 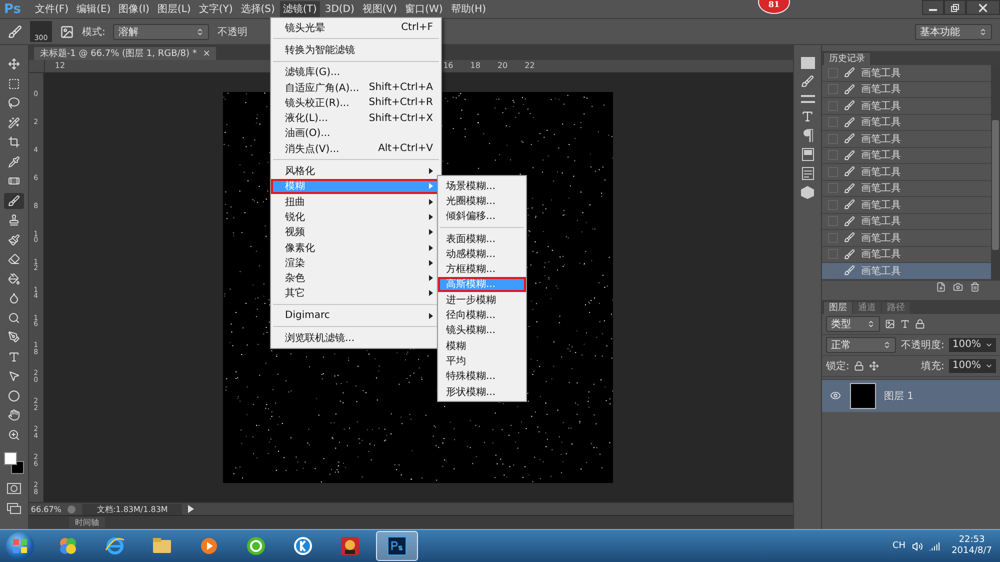 What do you see at coordinates (356, 262) in the screenshot?
I see `menu-item: 渲染` at bounding box center [356, 262].